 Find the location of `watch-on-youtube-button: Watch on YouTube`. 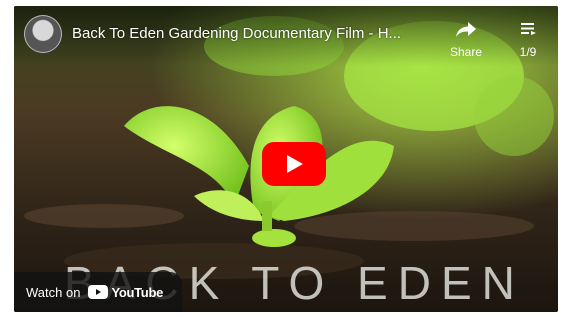

watch-on-youtube-button: Watch on YouTube is located at coordinates (98, 292).